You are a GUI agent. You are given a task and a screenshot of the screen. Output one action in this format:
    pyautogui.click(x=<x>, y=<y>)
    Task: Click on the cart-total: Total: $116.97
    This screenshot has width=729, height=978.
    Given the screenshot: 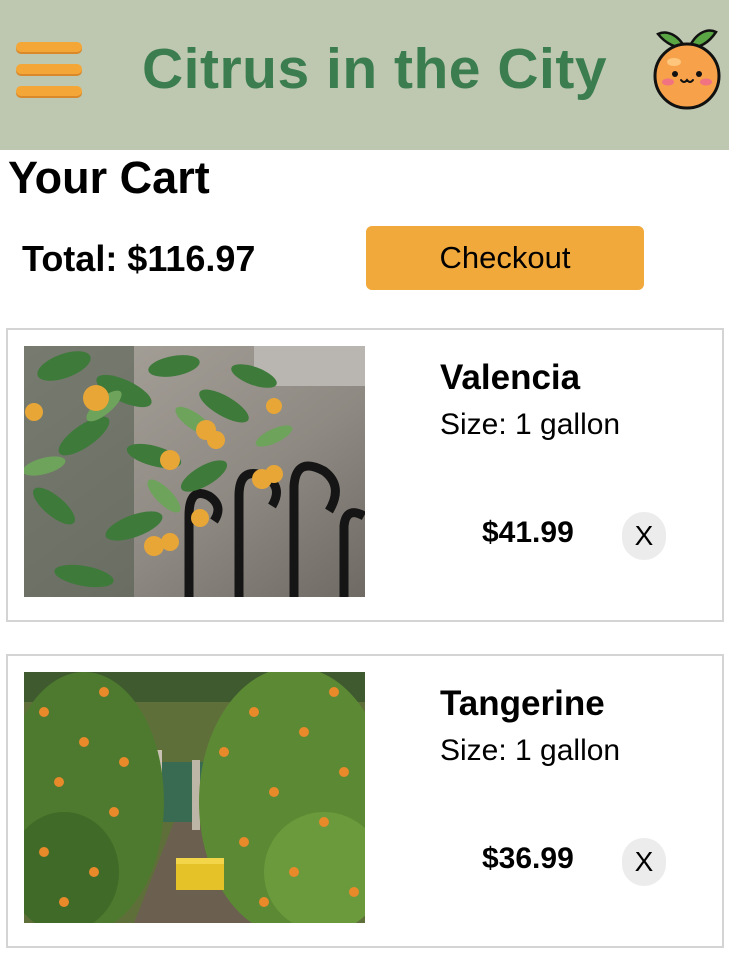 What is the action you would take?
    pyautogui.click(x=139, y=258)
    